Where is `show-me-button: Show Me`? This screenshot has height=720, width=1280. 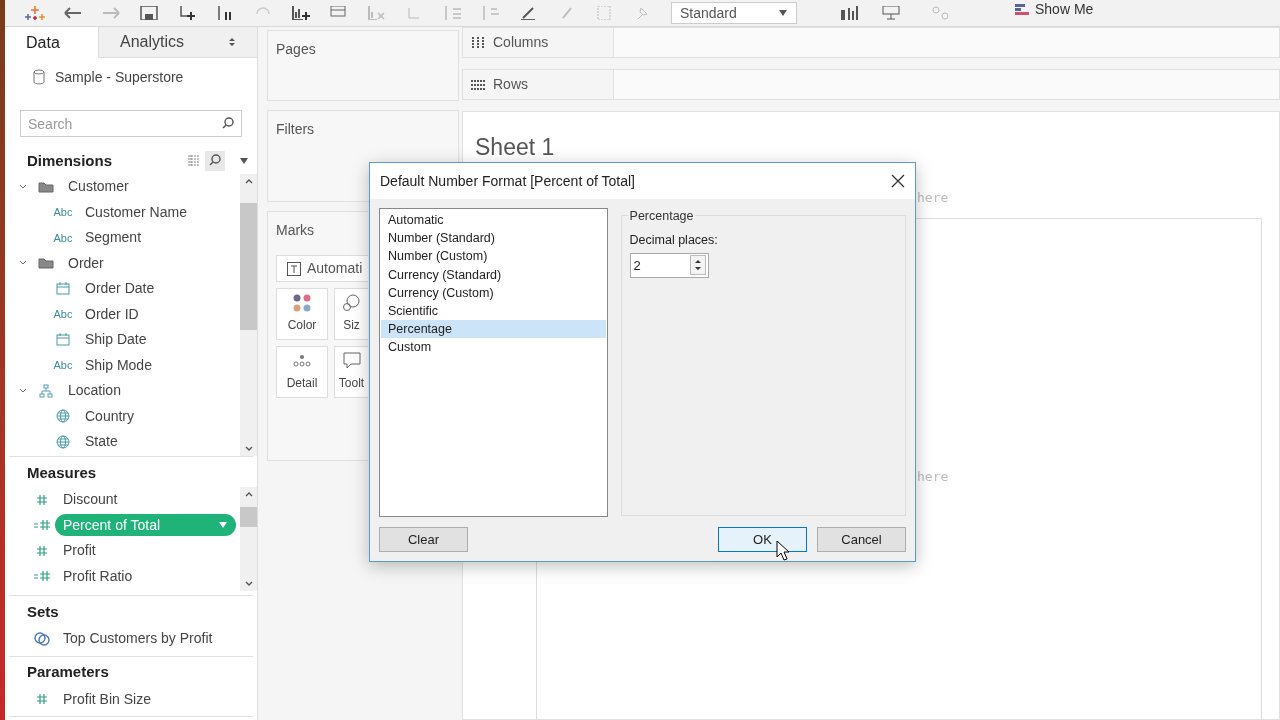
show-me-button: Show Me is located at coordinates (1054, 10).